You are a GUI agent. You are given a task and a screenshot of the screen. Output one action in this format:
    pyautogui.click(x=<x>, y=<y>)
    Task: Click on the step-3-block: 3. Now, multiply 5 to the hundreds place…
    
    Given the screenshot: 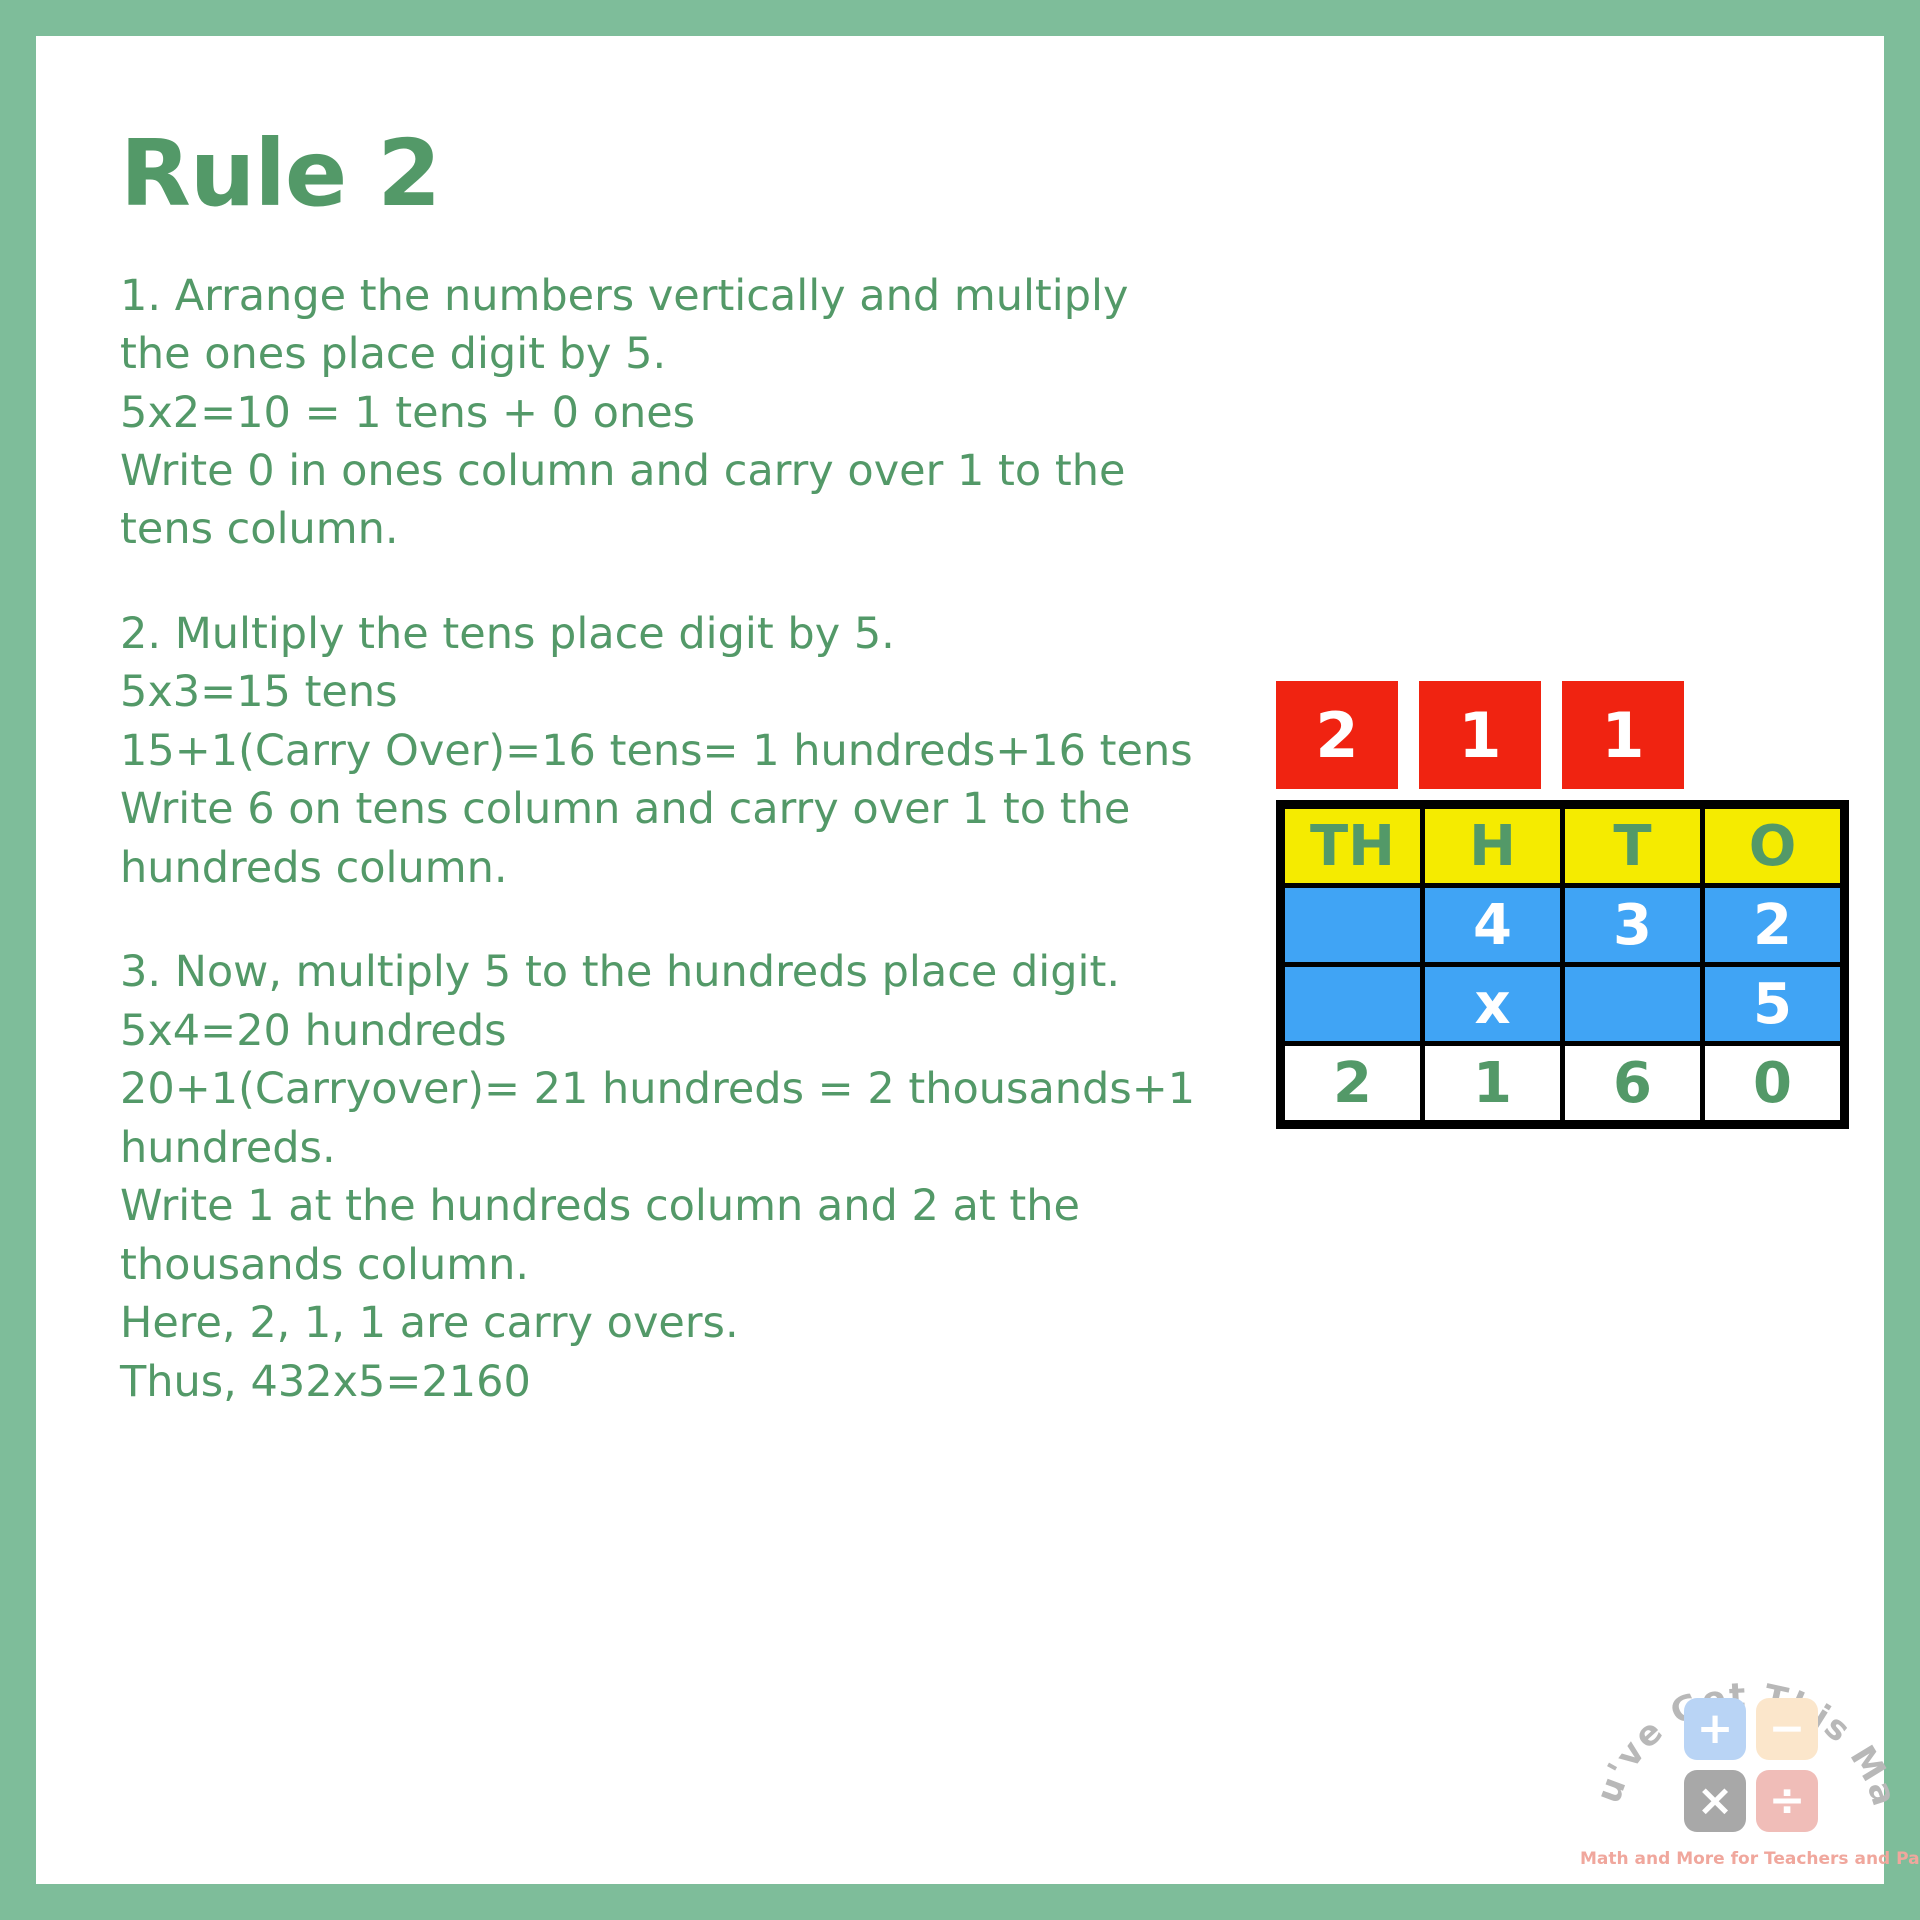 What is the action you would take?
    pyautogui.click(x=670, y=1177)
    